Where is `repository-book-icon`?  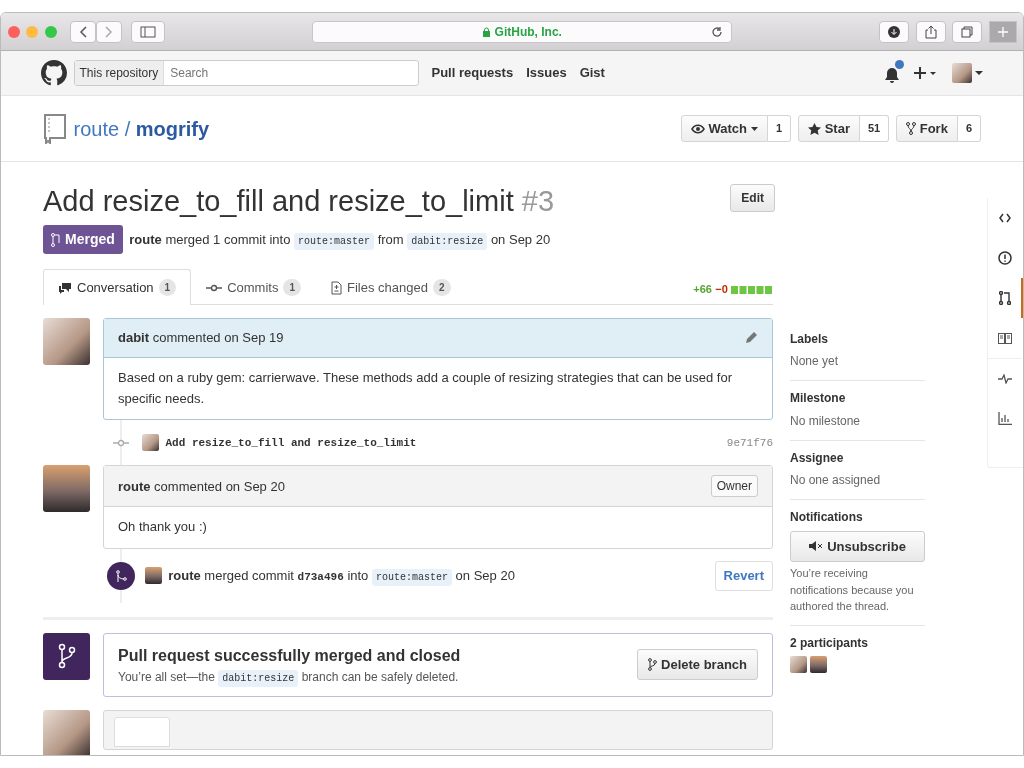
repository-book-icon is located at coordinates (55, 128).